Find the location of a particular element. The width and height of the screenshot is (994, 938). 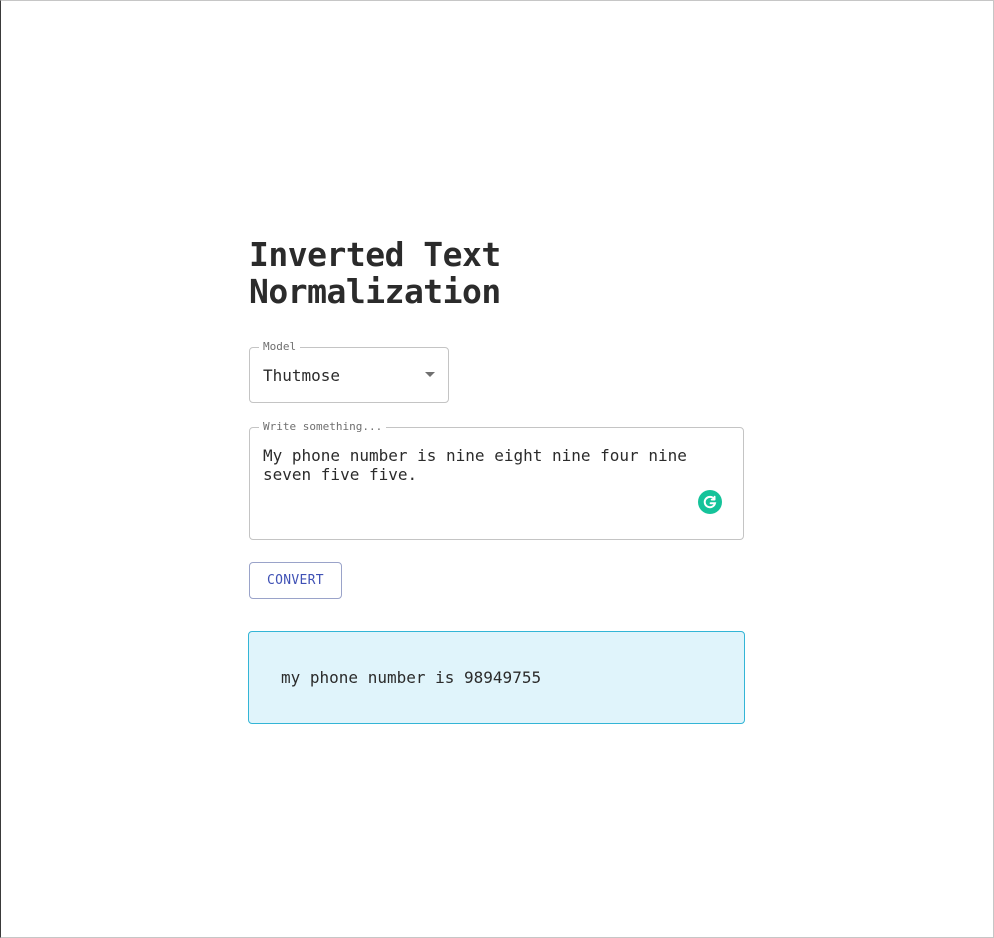

page-title: Inverted Text Normalization is located at coordinates (375, 273).